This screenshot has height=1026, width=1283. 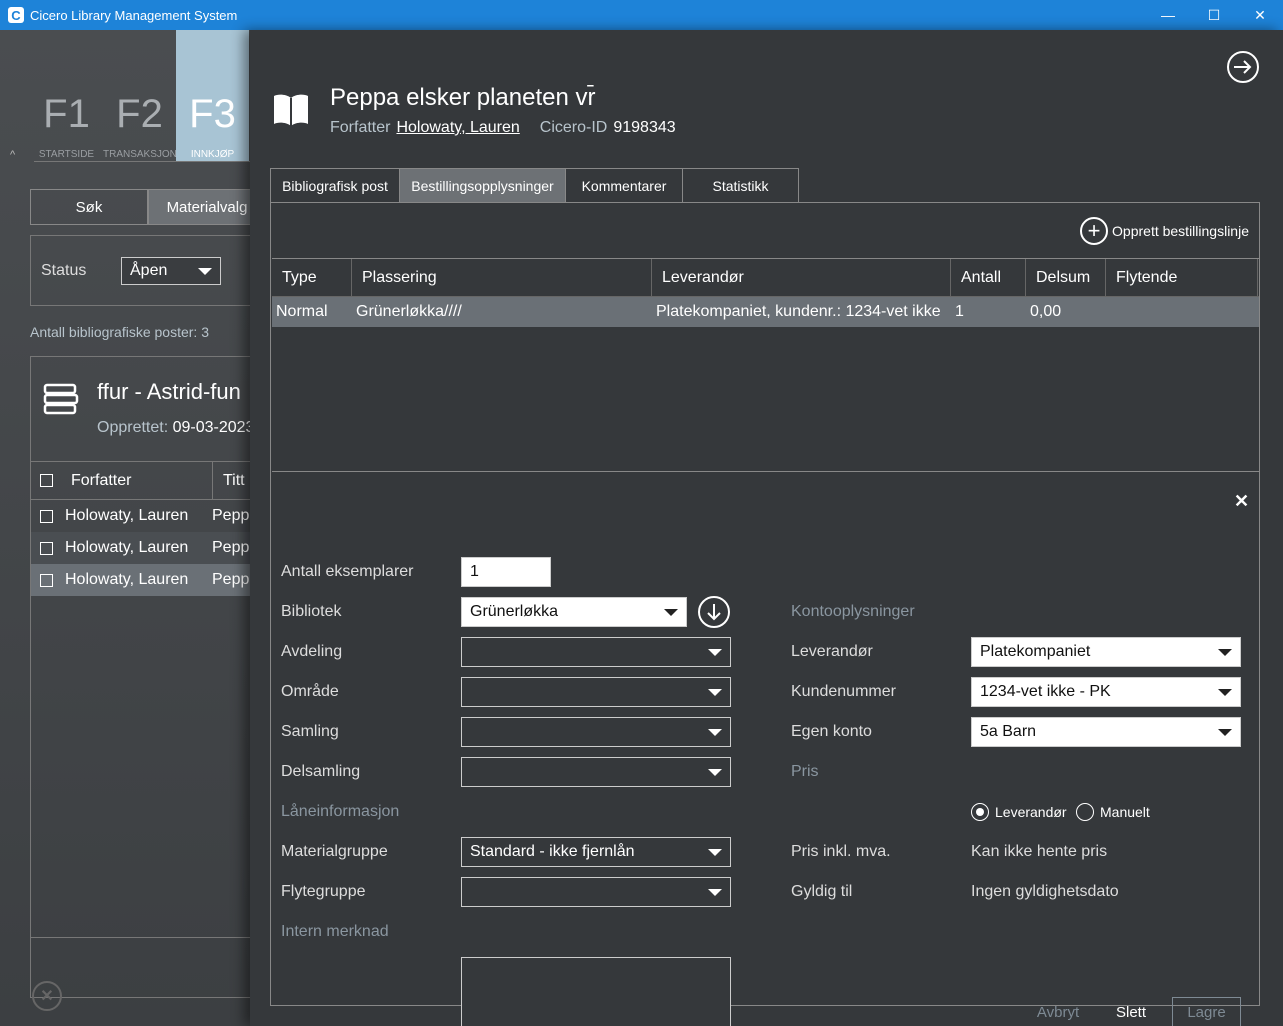 I want to click on laaninformasjon-heading: Låneinformasjon, so click(x=340, y=811).